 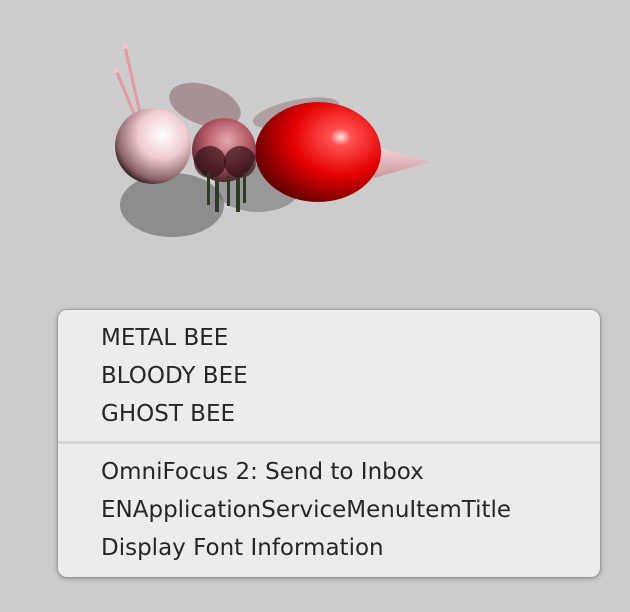 I want to click on menu-item-display-font-information: Display Font Information, so click(x=329, y=548).